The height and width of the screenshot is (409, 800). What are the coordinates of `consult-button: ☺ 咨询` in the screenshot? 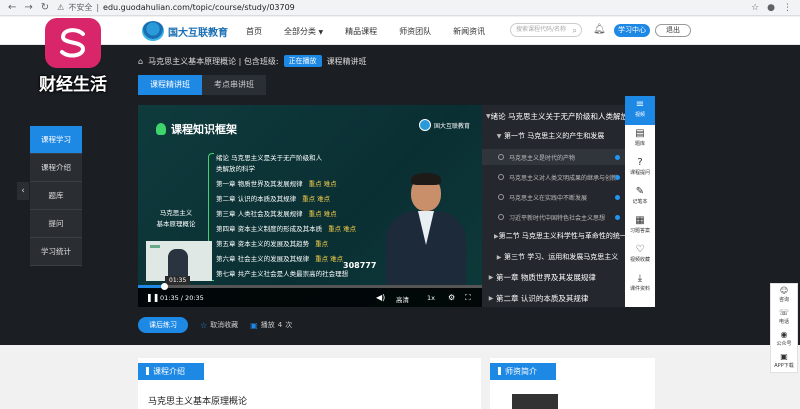 It's located at (784, 295).